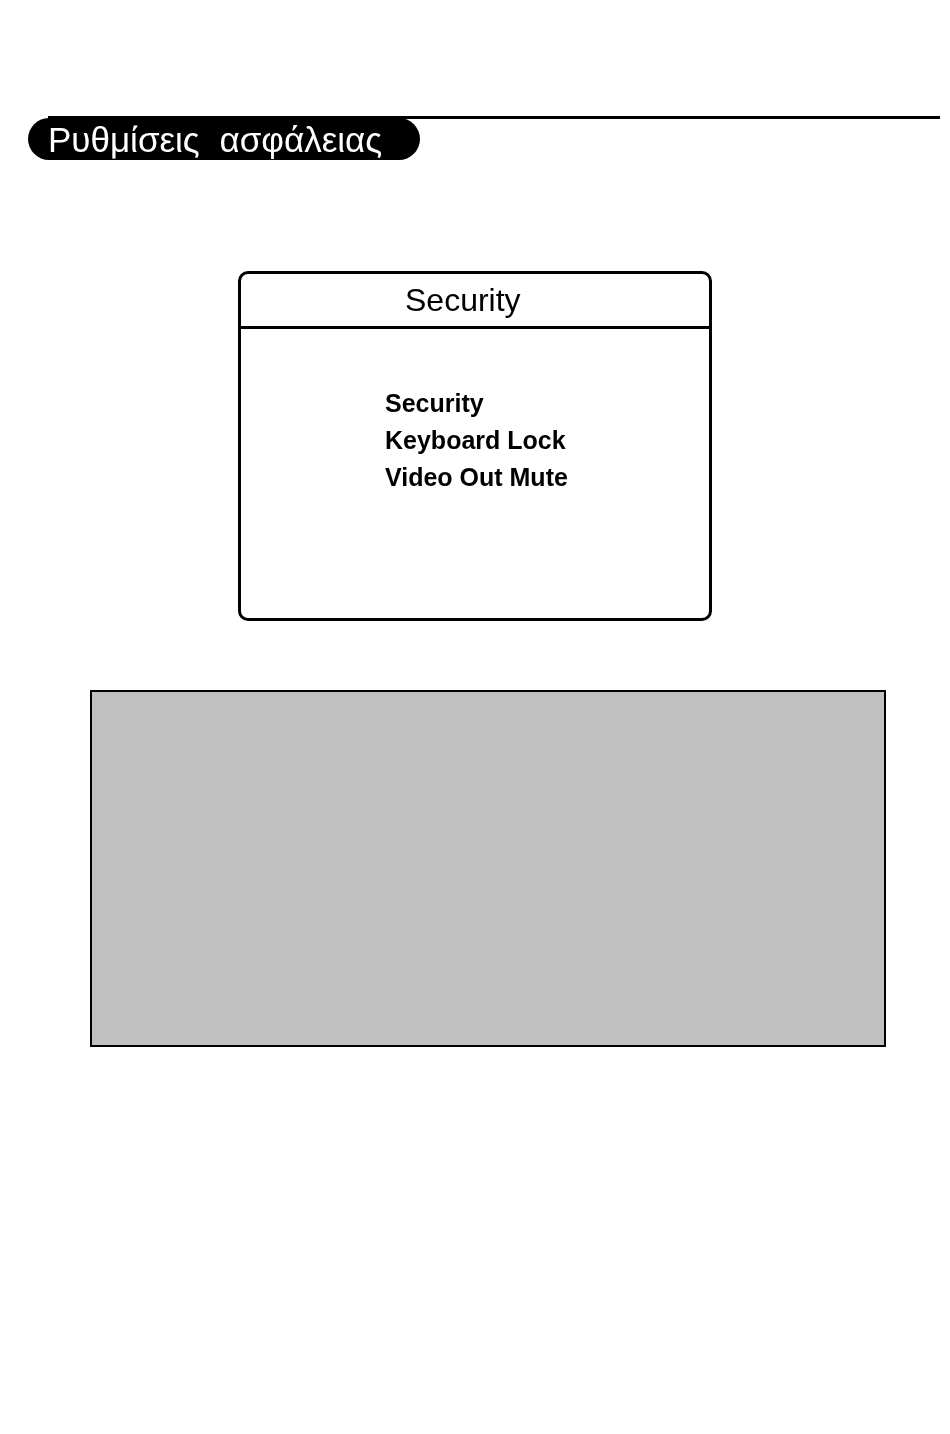 This screenshot has height=1434, width=950. I want to click on menu-item: Security, so click(434, 403).